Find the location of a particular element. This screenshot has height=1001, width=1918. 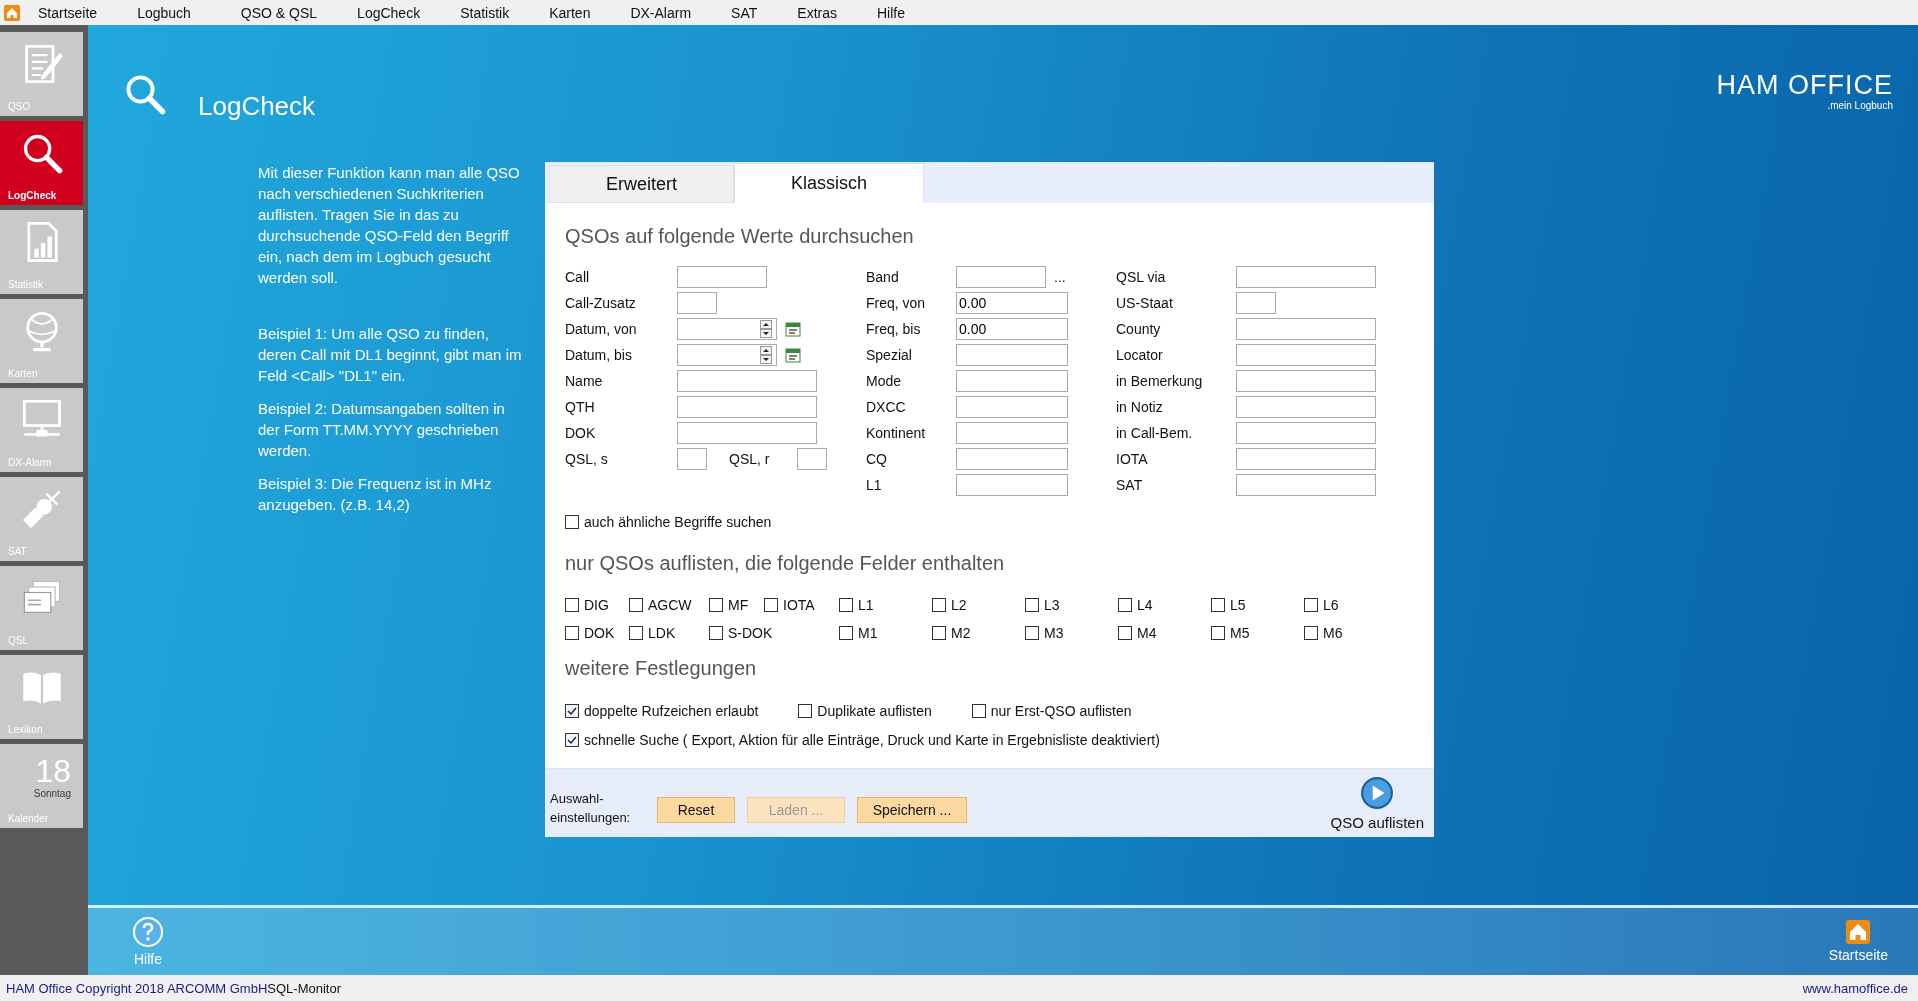

checkbox-label: LDK is located at coordinates (662, 633).